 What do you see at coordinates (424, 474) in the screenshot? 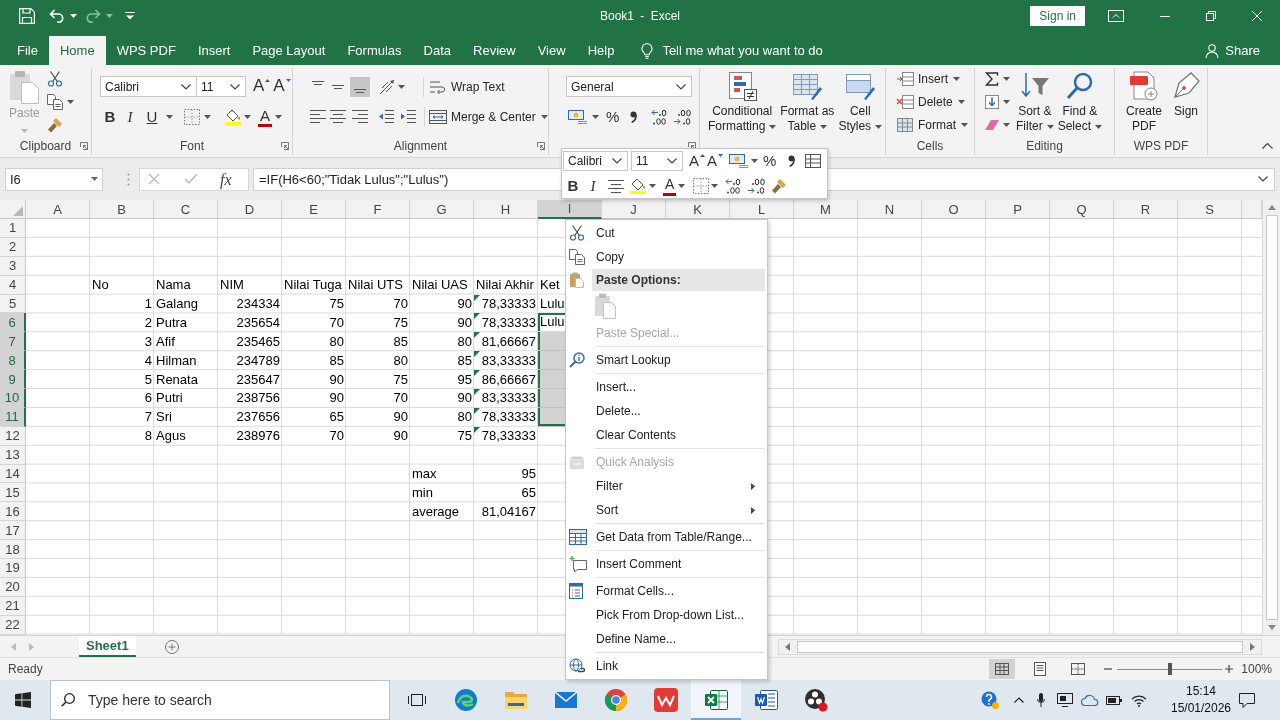
I see `cell-value: max` at bounding box center [424, 474].